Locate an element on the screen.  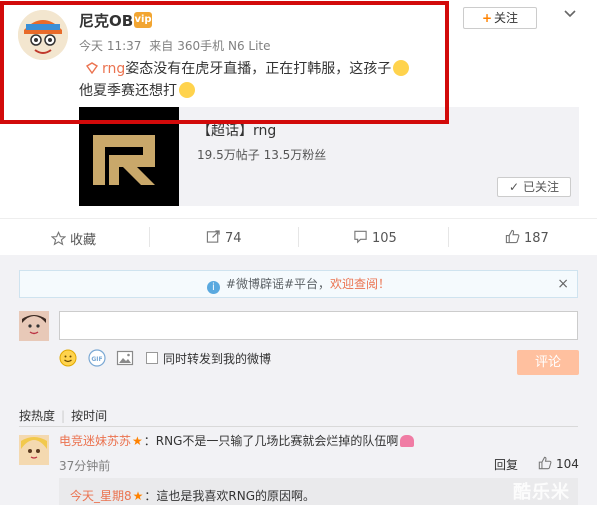
comment-time: 37分钟前 is located at coordinates (85, 466).